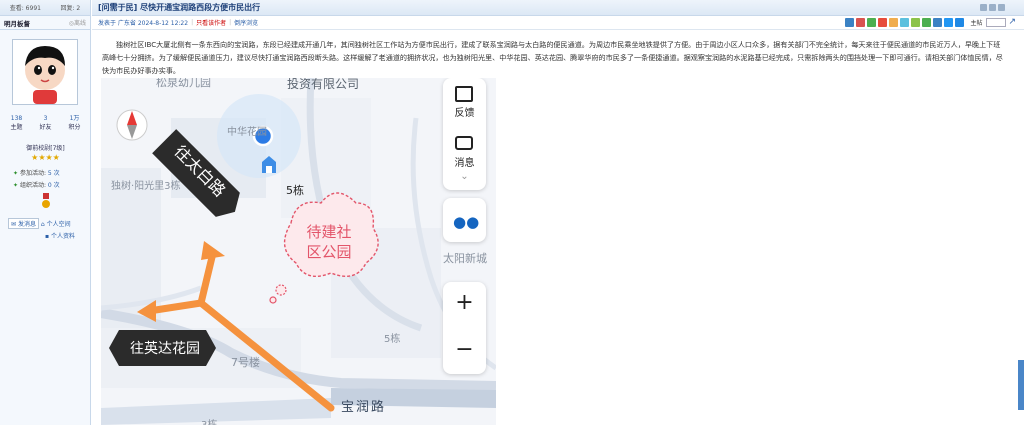 This screenshot has height=425, width=1024. I want to click on weibo-icon, so click(916, 22).